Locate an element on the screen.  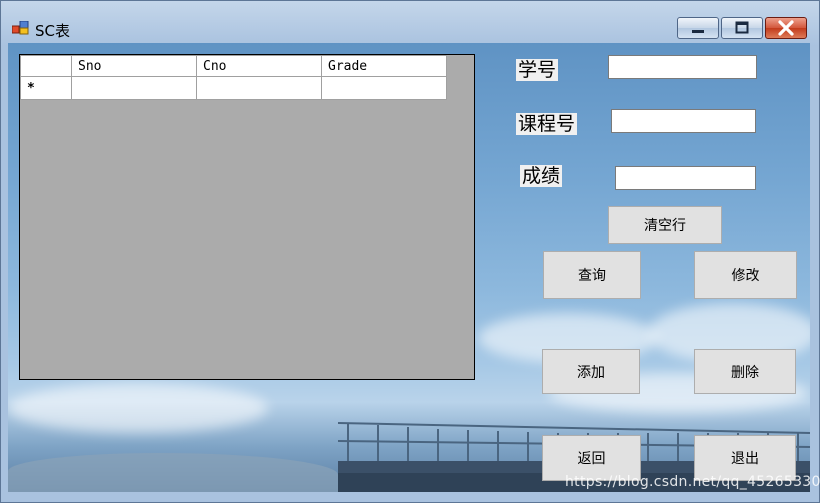
column-header-sno: Sno is located at coordinates (134, 66).